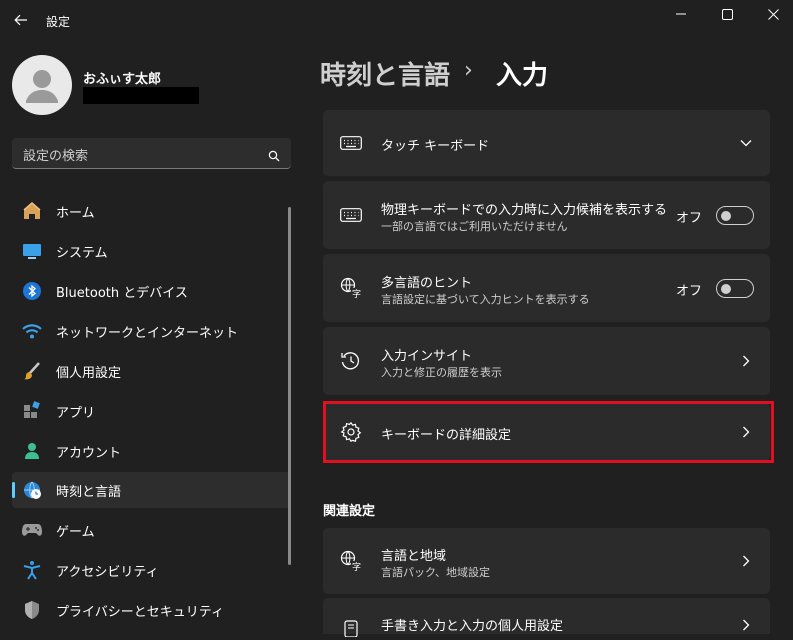  What do you see at coordinates (32, 371) in the screenshot?
I see `brush-icon` at bounding box center [32, 371].